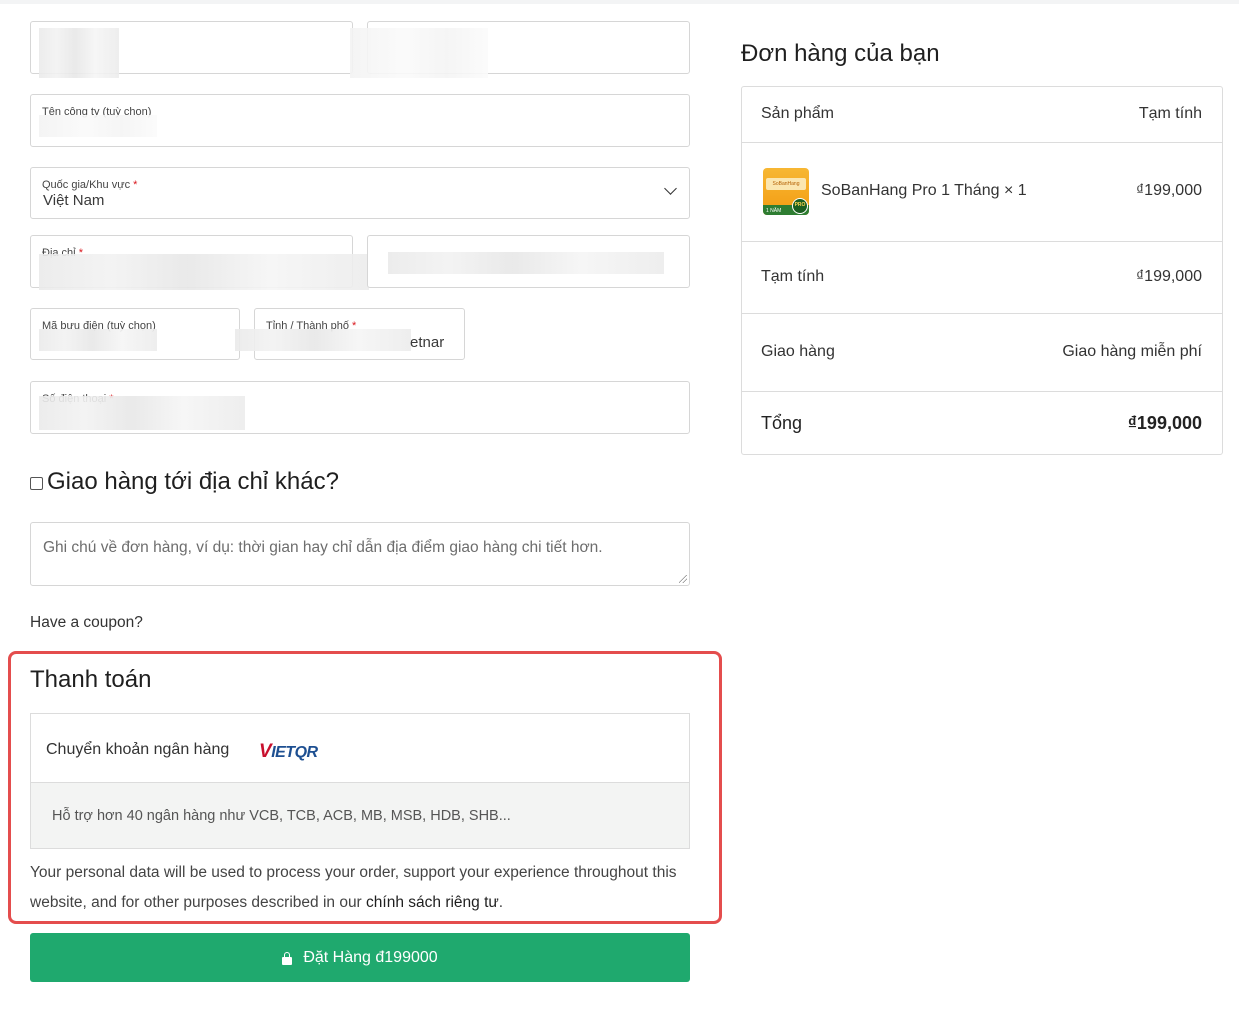  What do you see at coordinates (360, 193) in the screenshot?
I see `country-select: Quốc gia/Khu vực * Việt Nam` at bounding box center [360, 193].